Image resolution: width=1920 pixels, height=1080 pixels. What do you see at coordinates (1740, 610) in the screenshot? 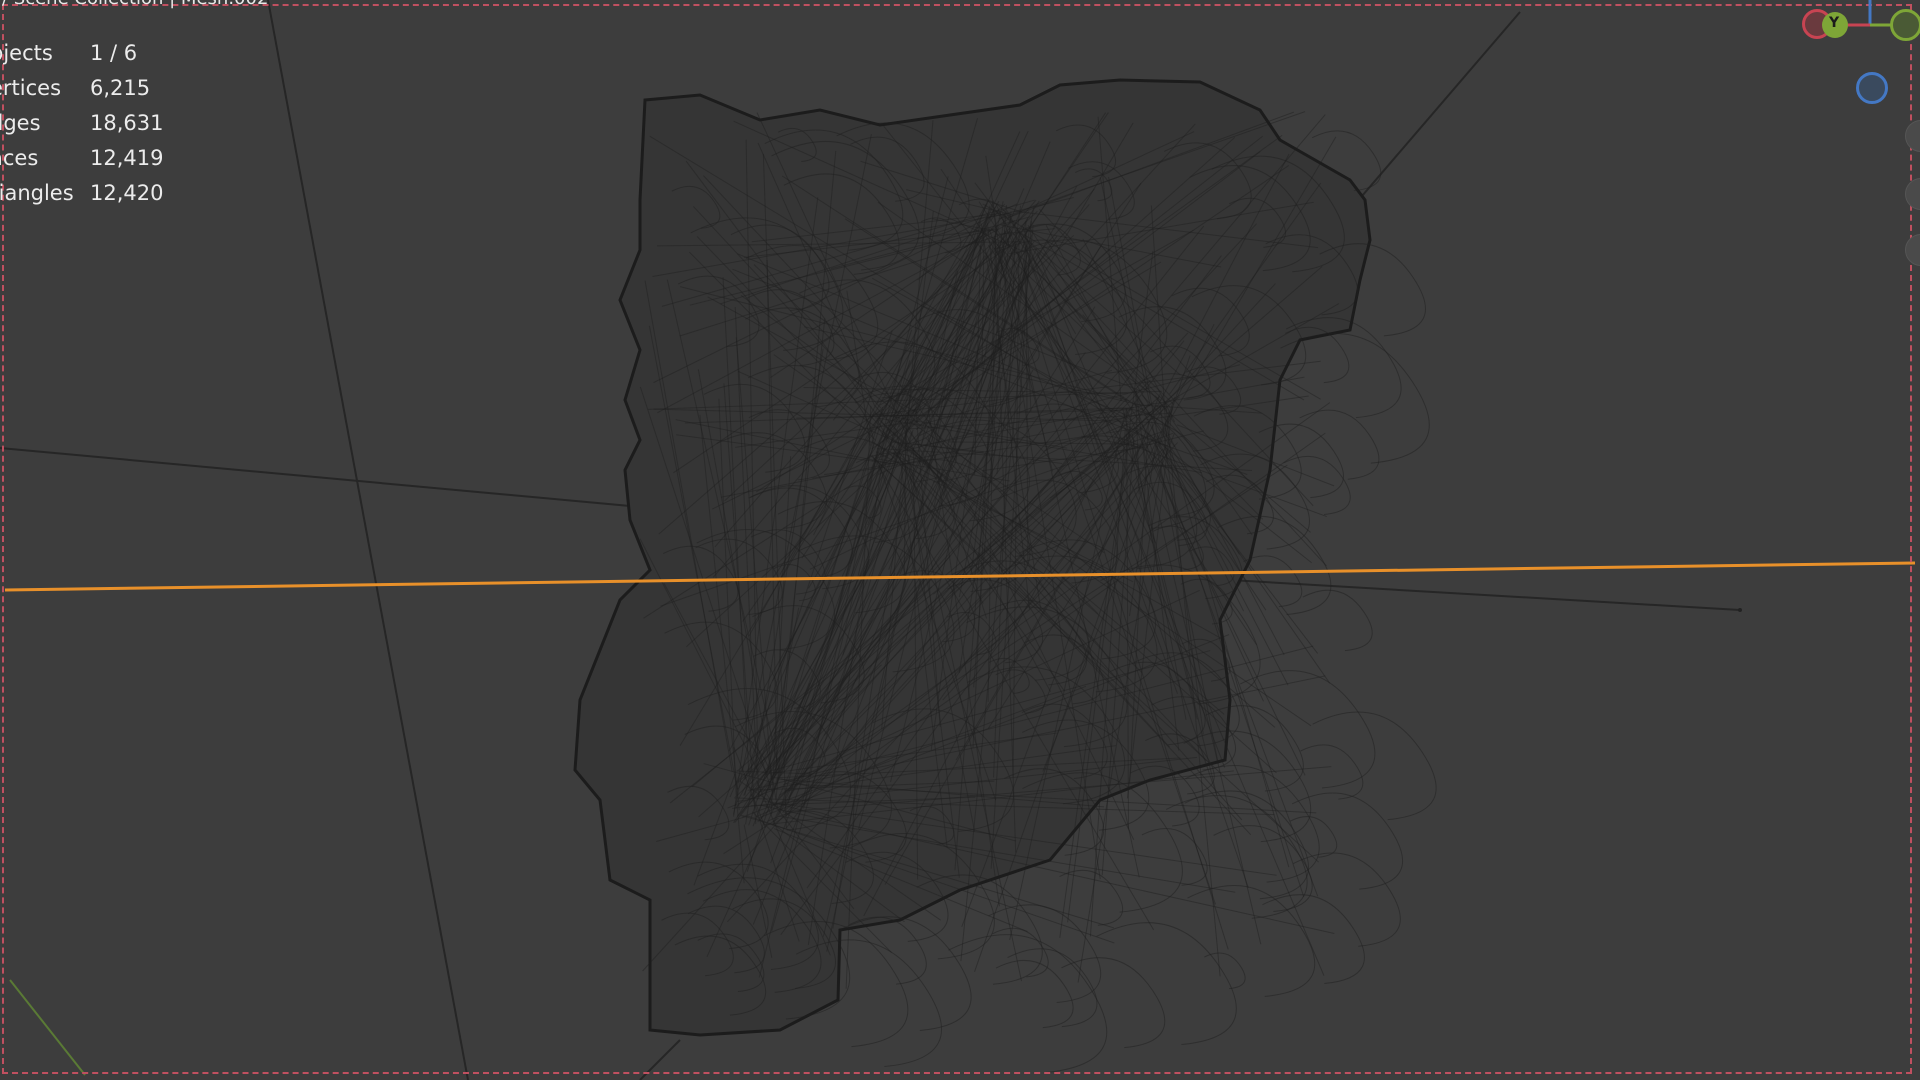
I see `grid-point` at bounding box center [1740, 610].